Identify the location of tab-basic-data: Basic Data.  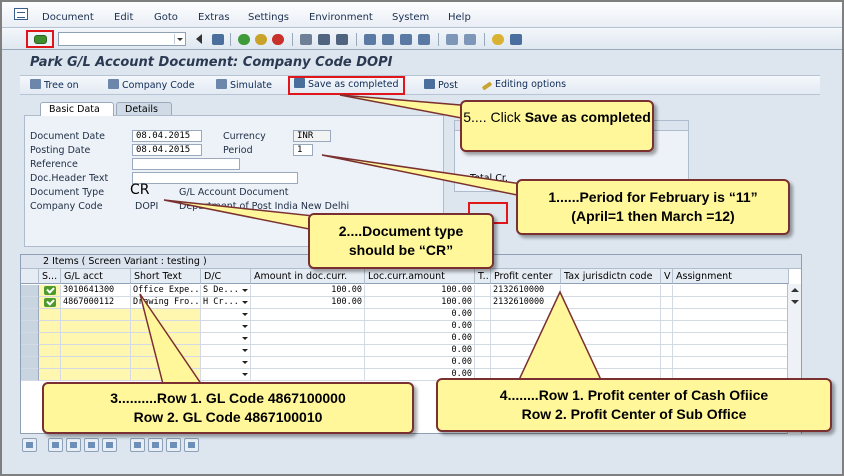
(77, 109).